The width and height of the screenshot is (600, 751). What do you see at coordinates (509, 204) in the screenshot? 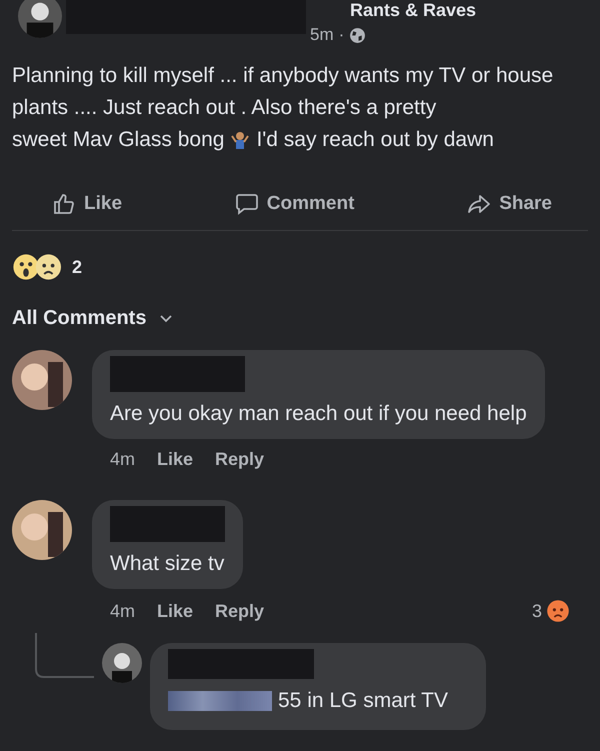
I see `share-button: Share` at bounding box center [509, 204].